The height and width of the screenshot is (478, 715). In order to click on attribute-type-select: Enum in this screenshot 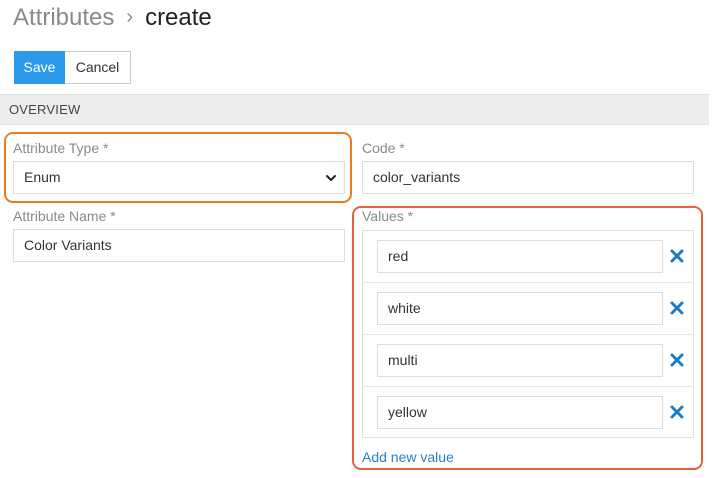, I will do `click(179, 177)`.